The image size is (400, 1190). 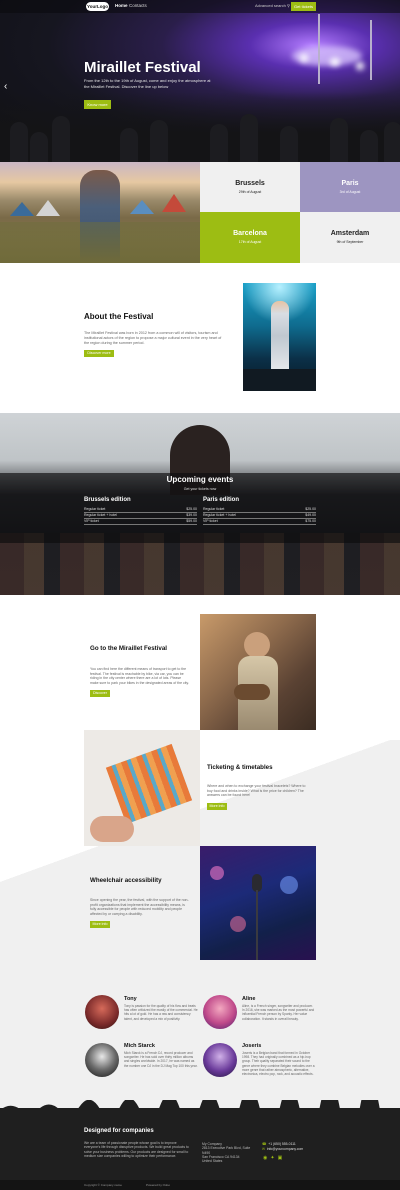 What do you see at coordinates (200, 1185) in the screenshot?
I see `bottom-bar` at bounding box center [200, 1185].